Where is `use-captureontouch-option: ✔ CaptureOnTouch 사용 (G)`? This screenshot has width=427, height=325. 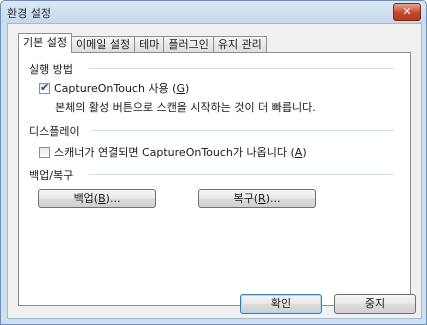
use-captureontouch-option: ✔ CaptureOnTouch 사용 (G) is located at coordinates (114, 88).